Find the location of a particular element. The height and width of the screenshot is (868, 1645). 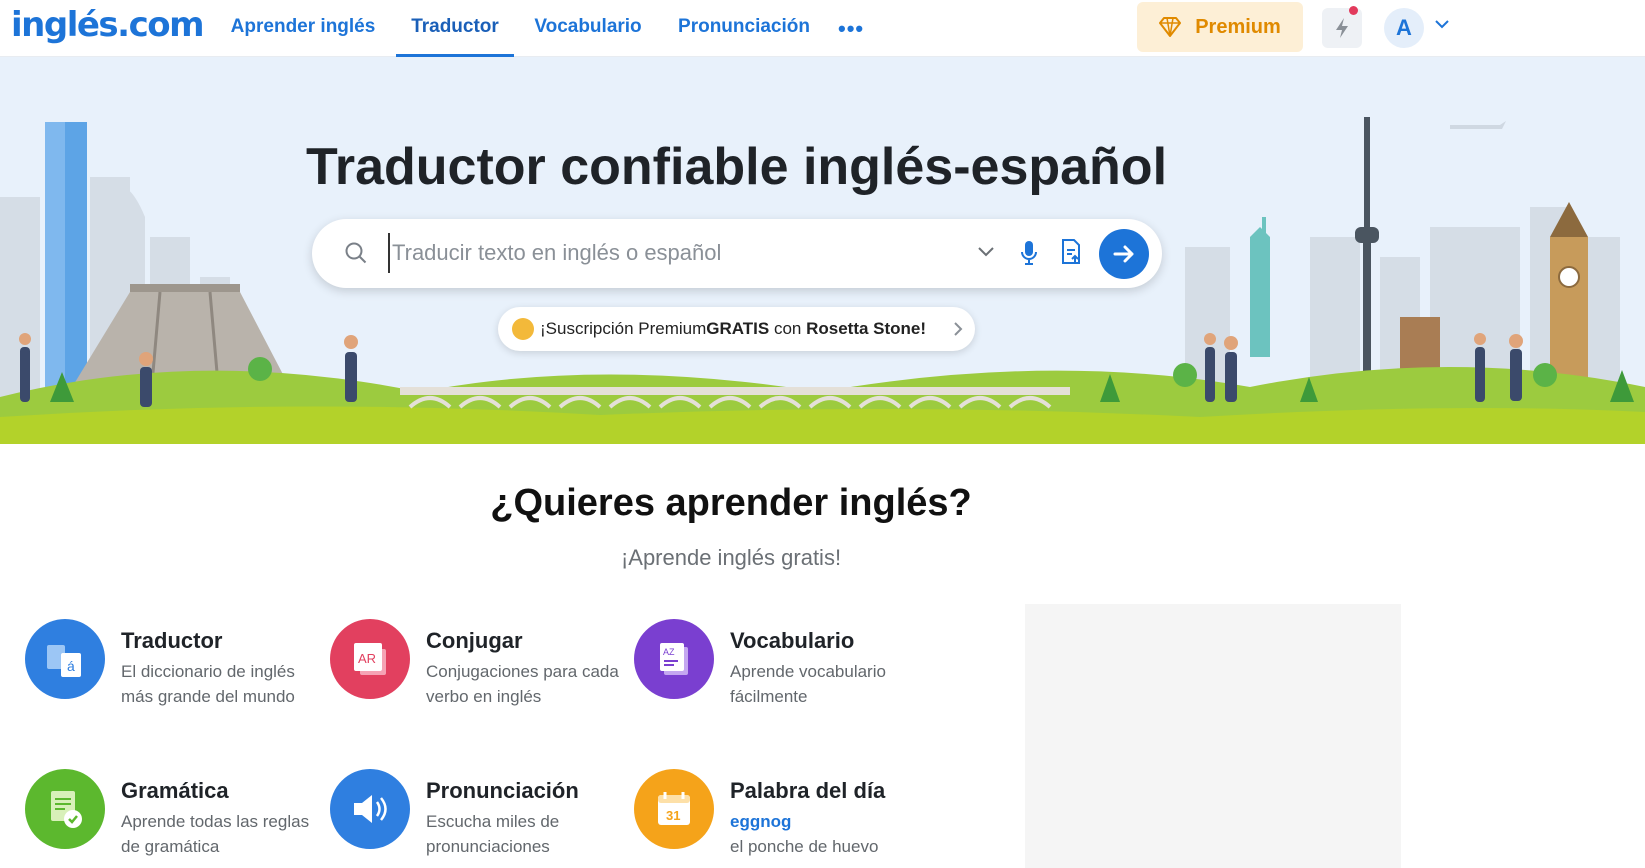

premium-label: Premium is located at coordinates (1238, 26).